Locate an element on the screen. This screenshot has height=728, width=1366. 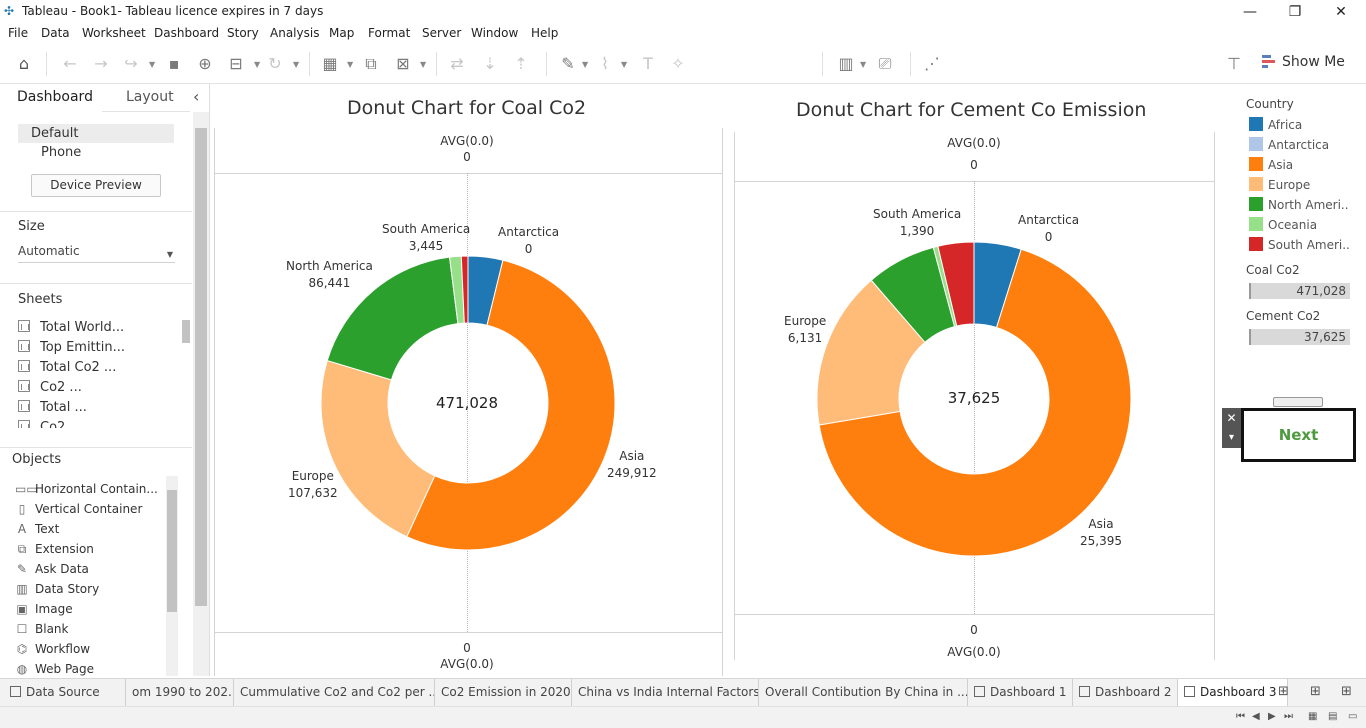
format-painter-icon: ⊤ is located at coordinates (1234, 64).